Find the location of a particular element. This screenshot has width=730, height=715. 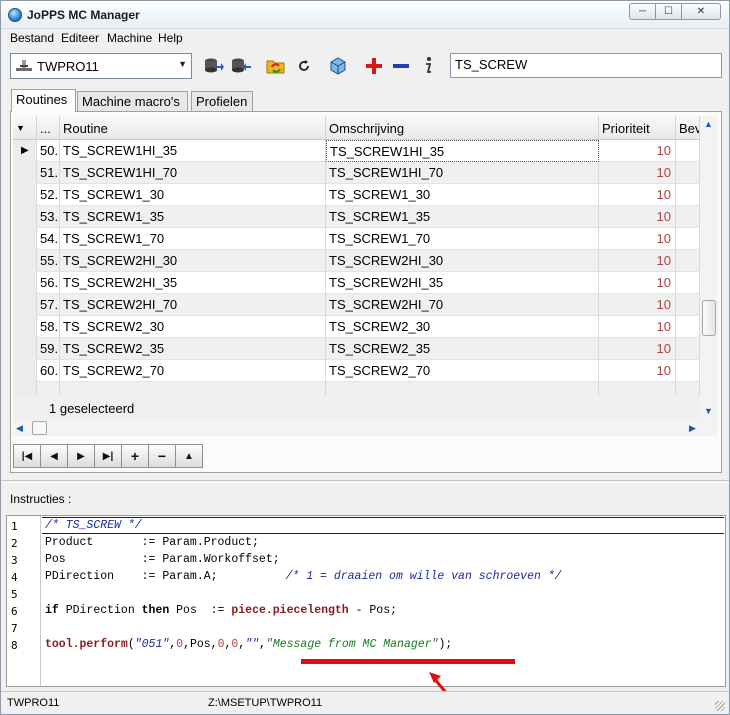

first-record-button: |◀ is located at coordinates (27, 456).